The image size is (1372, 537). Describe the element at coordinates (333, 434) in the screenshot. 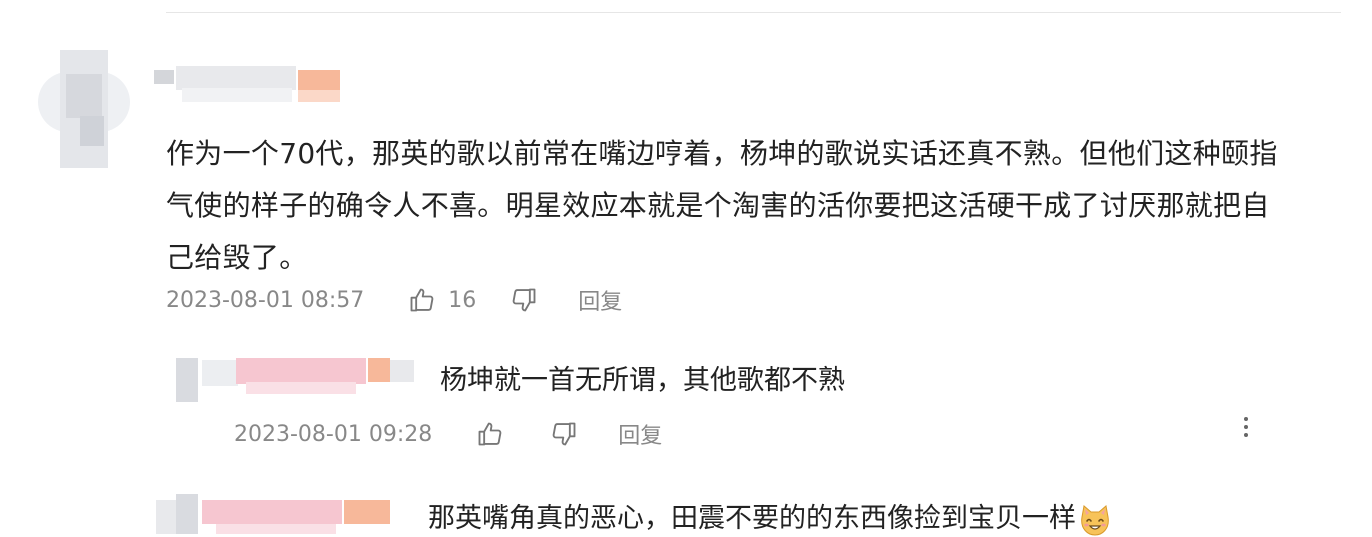

I see `reply-timestamp: 2023-08-01 09:28` at that location.